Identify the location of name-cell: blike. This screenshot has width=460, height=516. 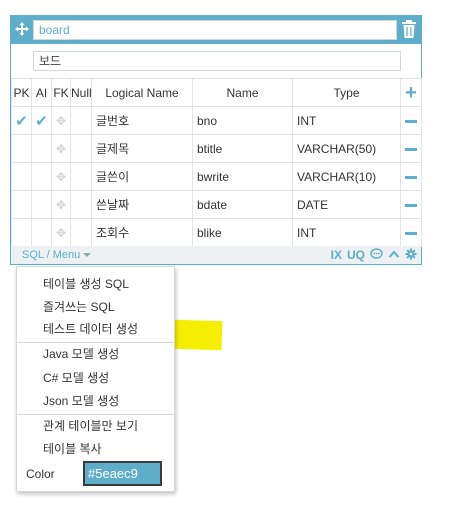
(242, 232).